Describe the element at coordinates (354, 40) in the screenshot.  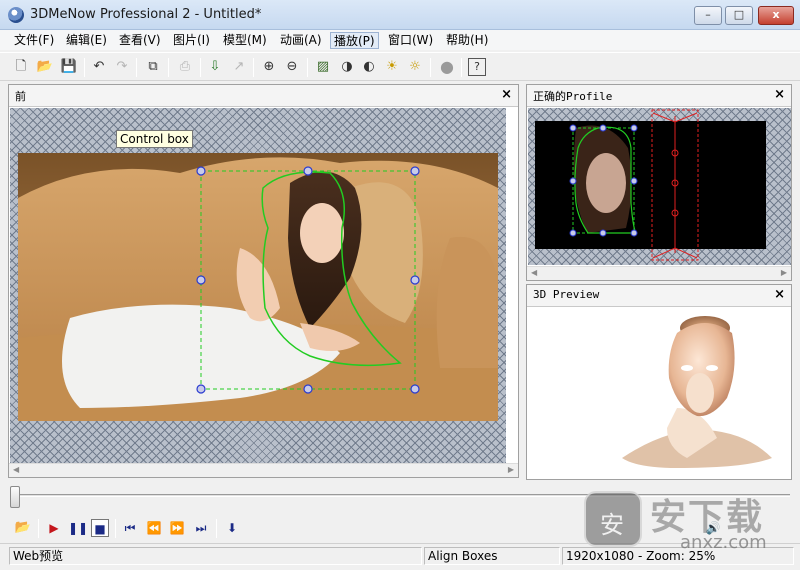
I see `menu-play: 播放(P)` at that location.